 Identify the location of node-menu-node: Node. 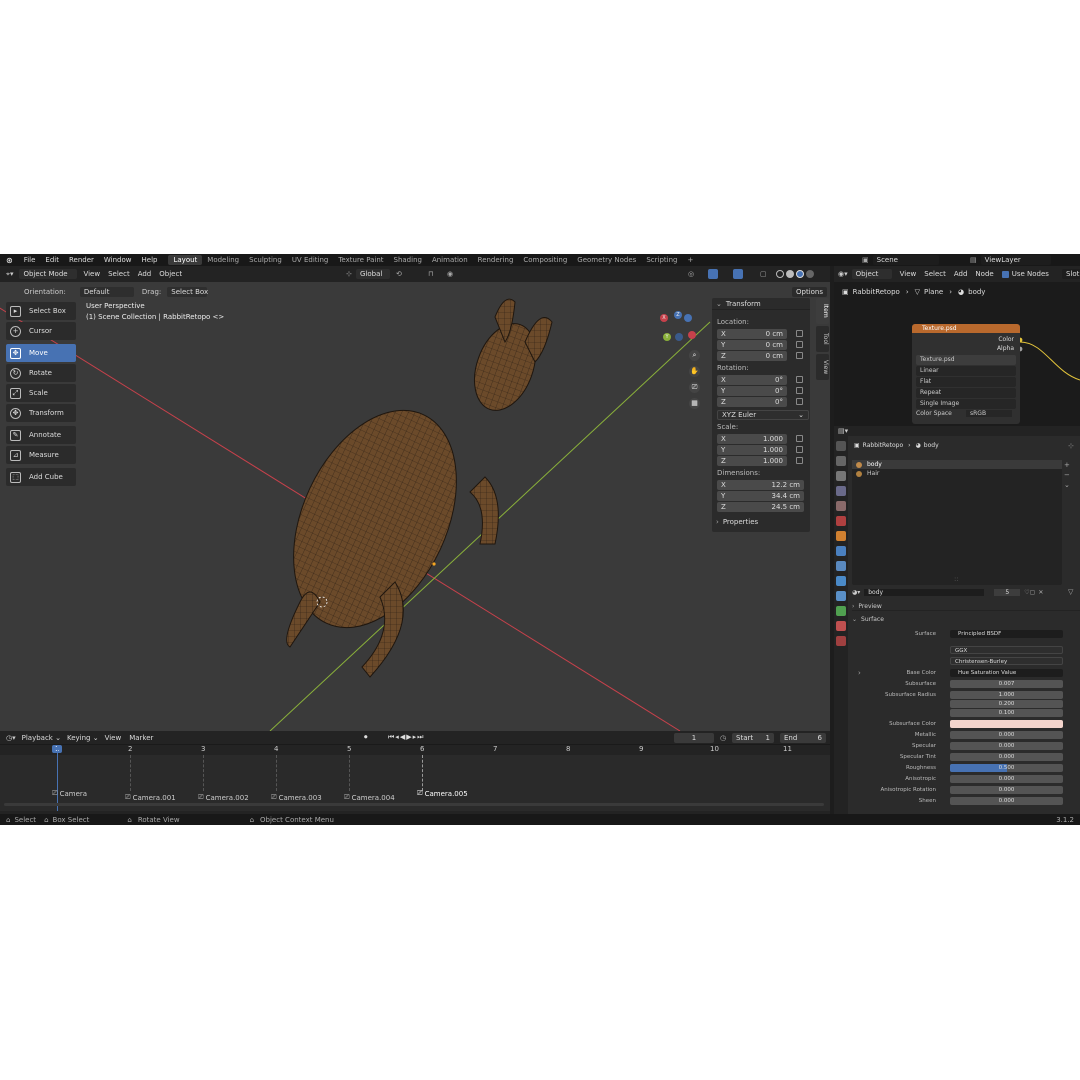
(984, 274).